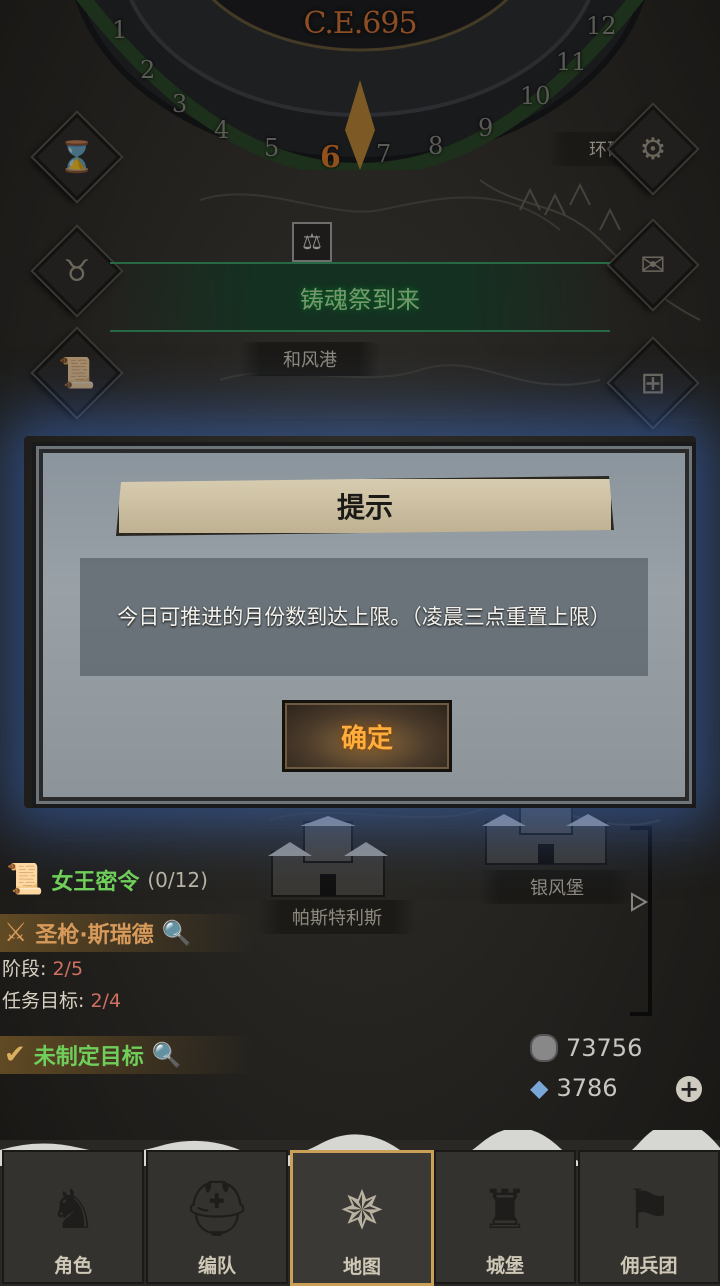  I want to click on coin-amount: 73756, so click(604, 1048).